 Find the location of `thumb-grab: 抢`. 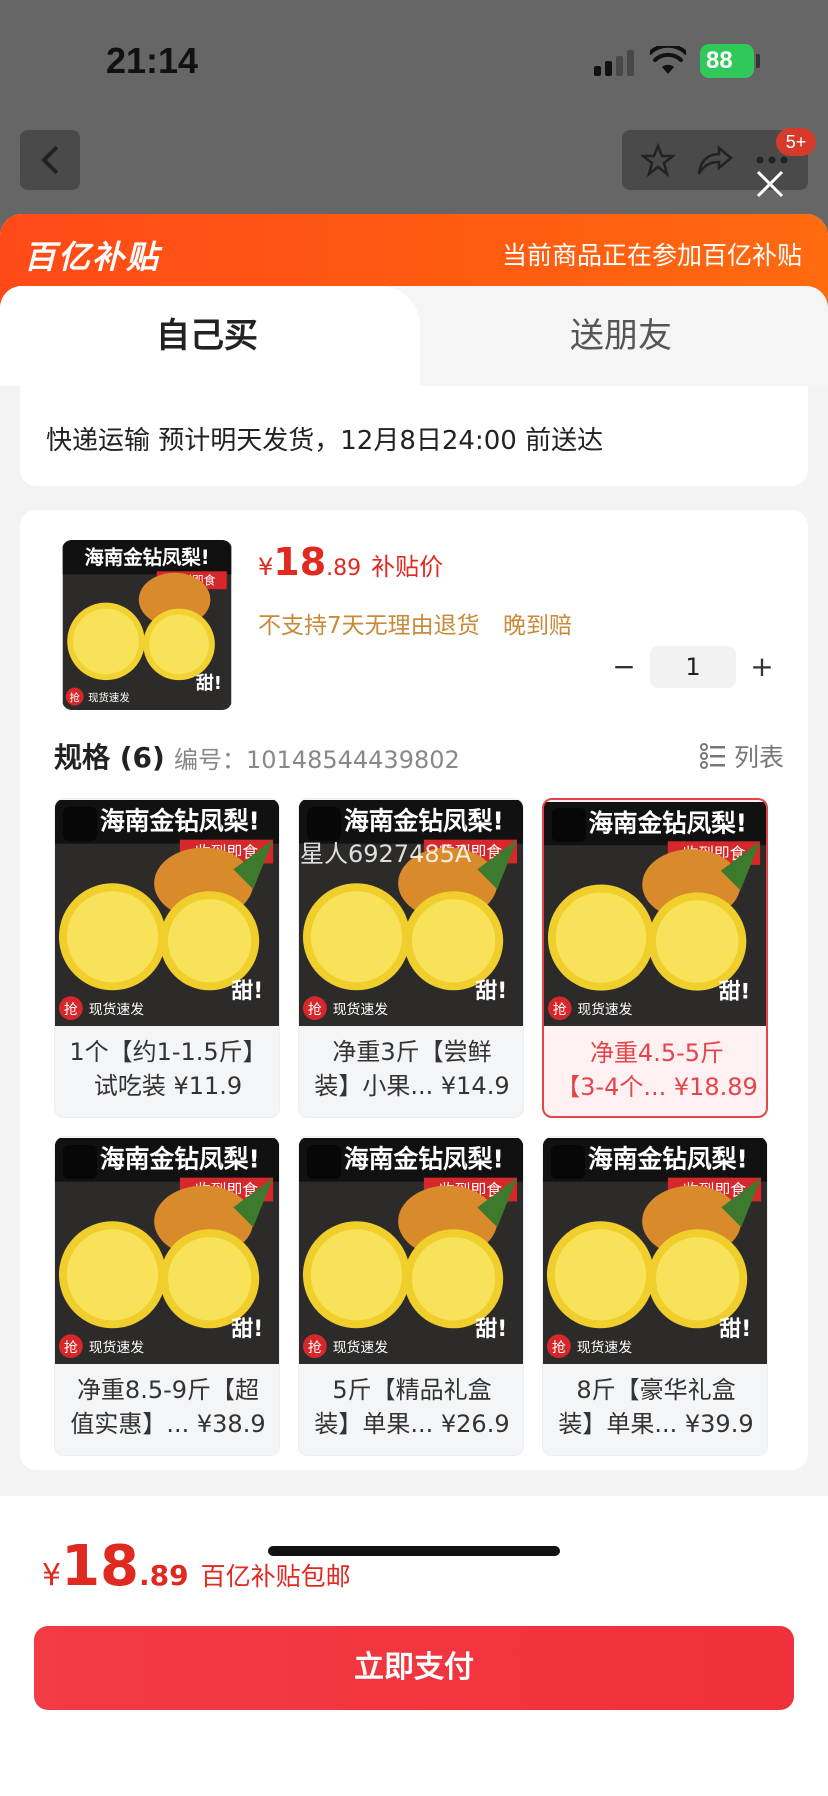

thumb-grab: 抢 is located at coordinates (74, 697).